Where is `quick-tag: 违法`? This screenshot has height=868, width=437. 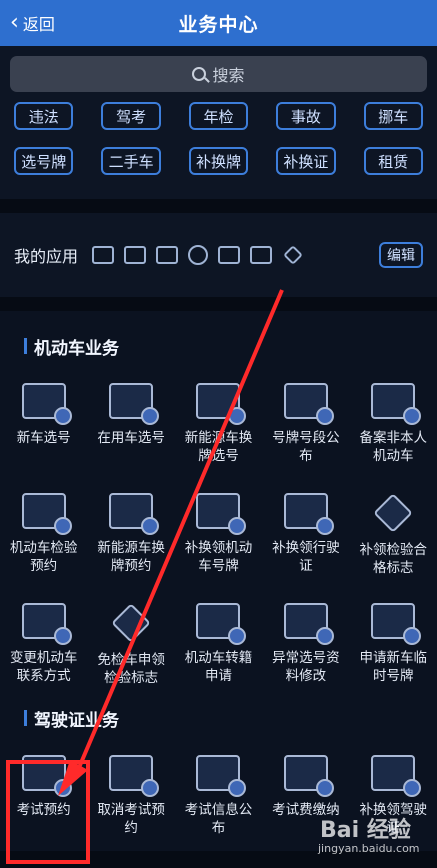
quick-tag: 违法 is located at coordinates (44, 116).